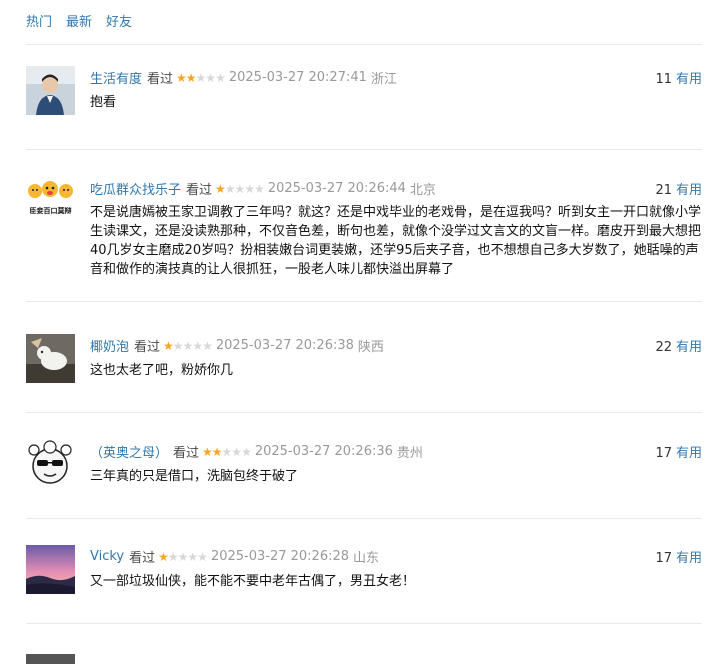 The height and width of the screenshot is (664, 727). I want to click on comment-time: 2025-03-27 20:27:41, so click(297, 77).